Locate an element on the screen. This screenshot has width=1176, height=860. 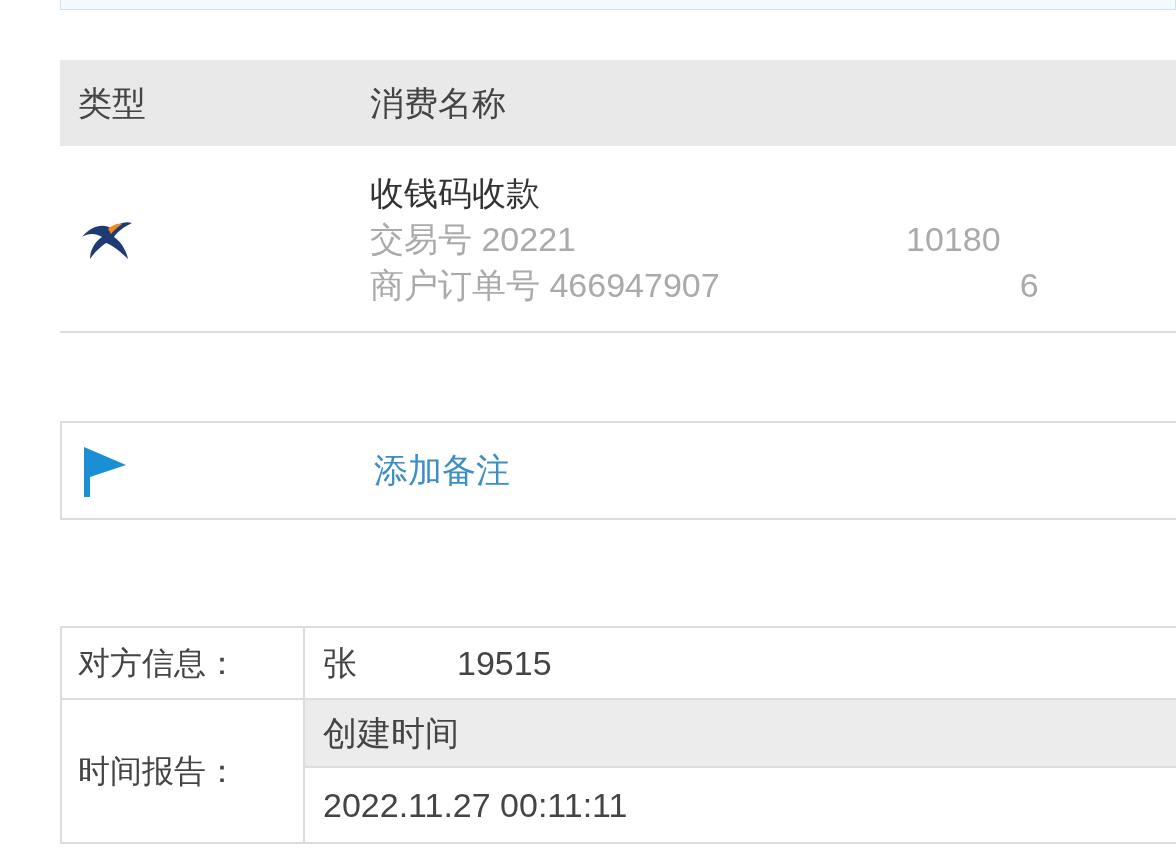
time-header: 创建时间 is located at coordinates (740, 734).